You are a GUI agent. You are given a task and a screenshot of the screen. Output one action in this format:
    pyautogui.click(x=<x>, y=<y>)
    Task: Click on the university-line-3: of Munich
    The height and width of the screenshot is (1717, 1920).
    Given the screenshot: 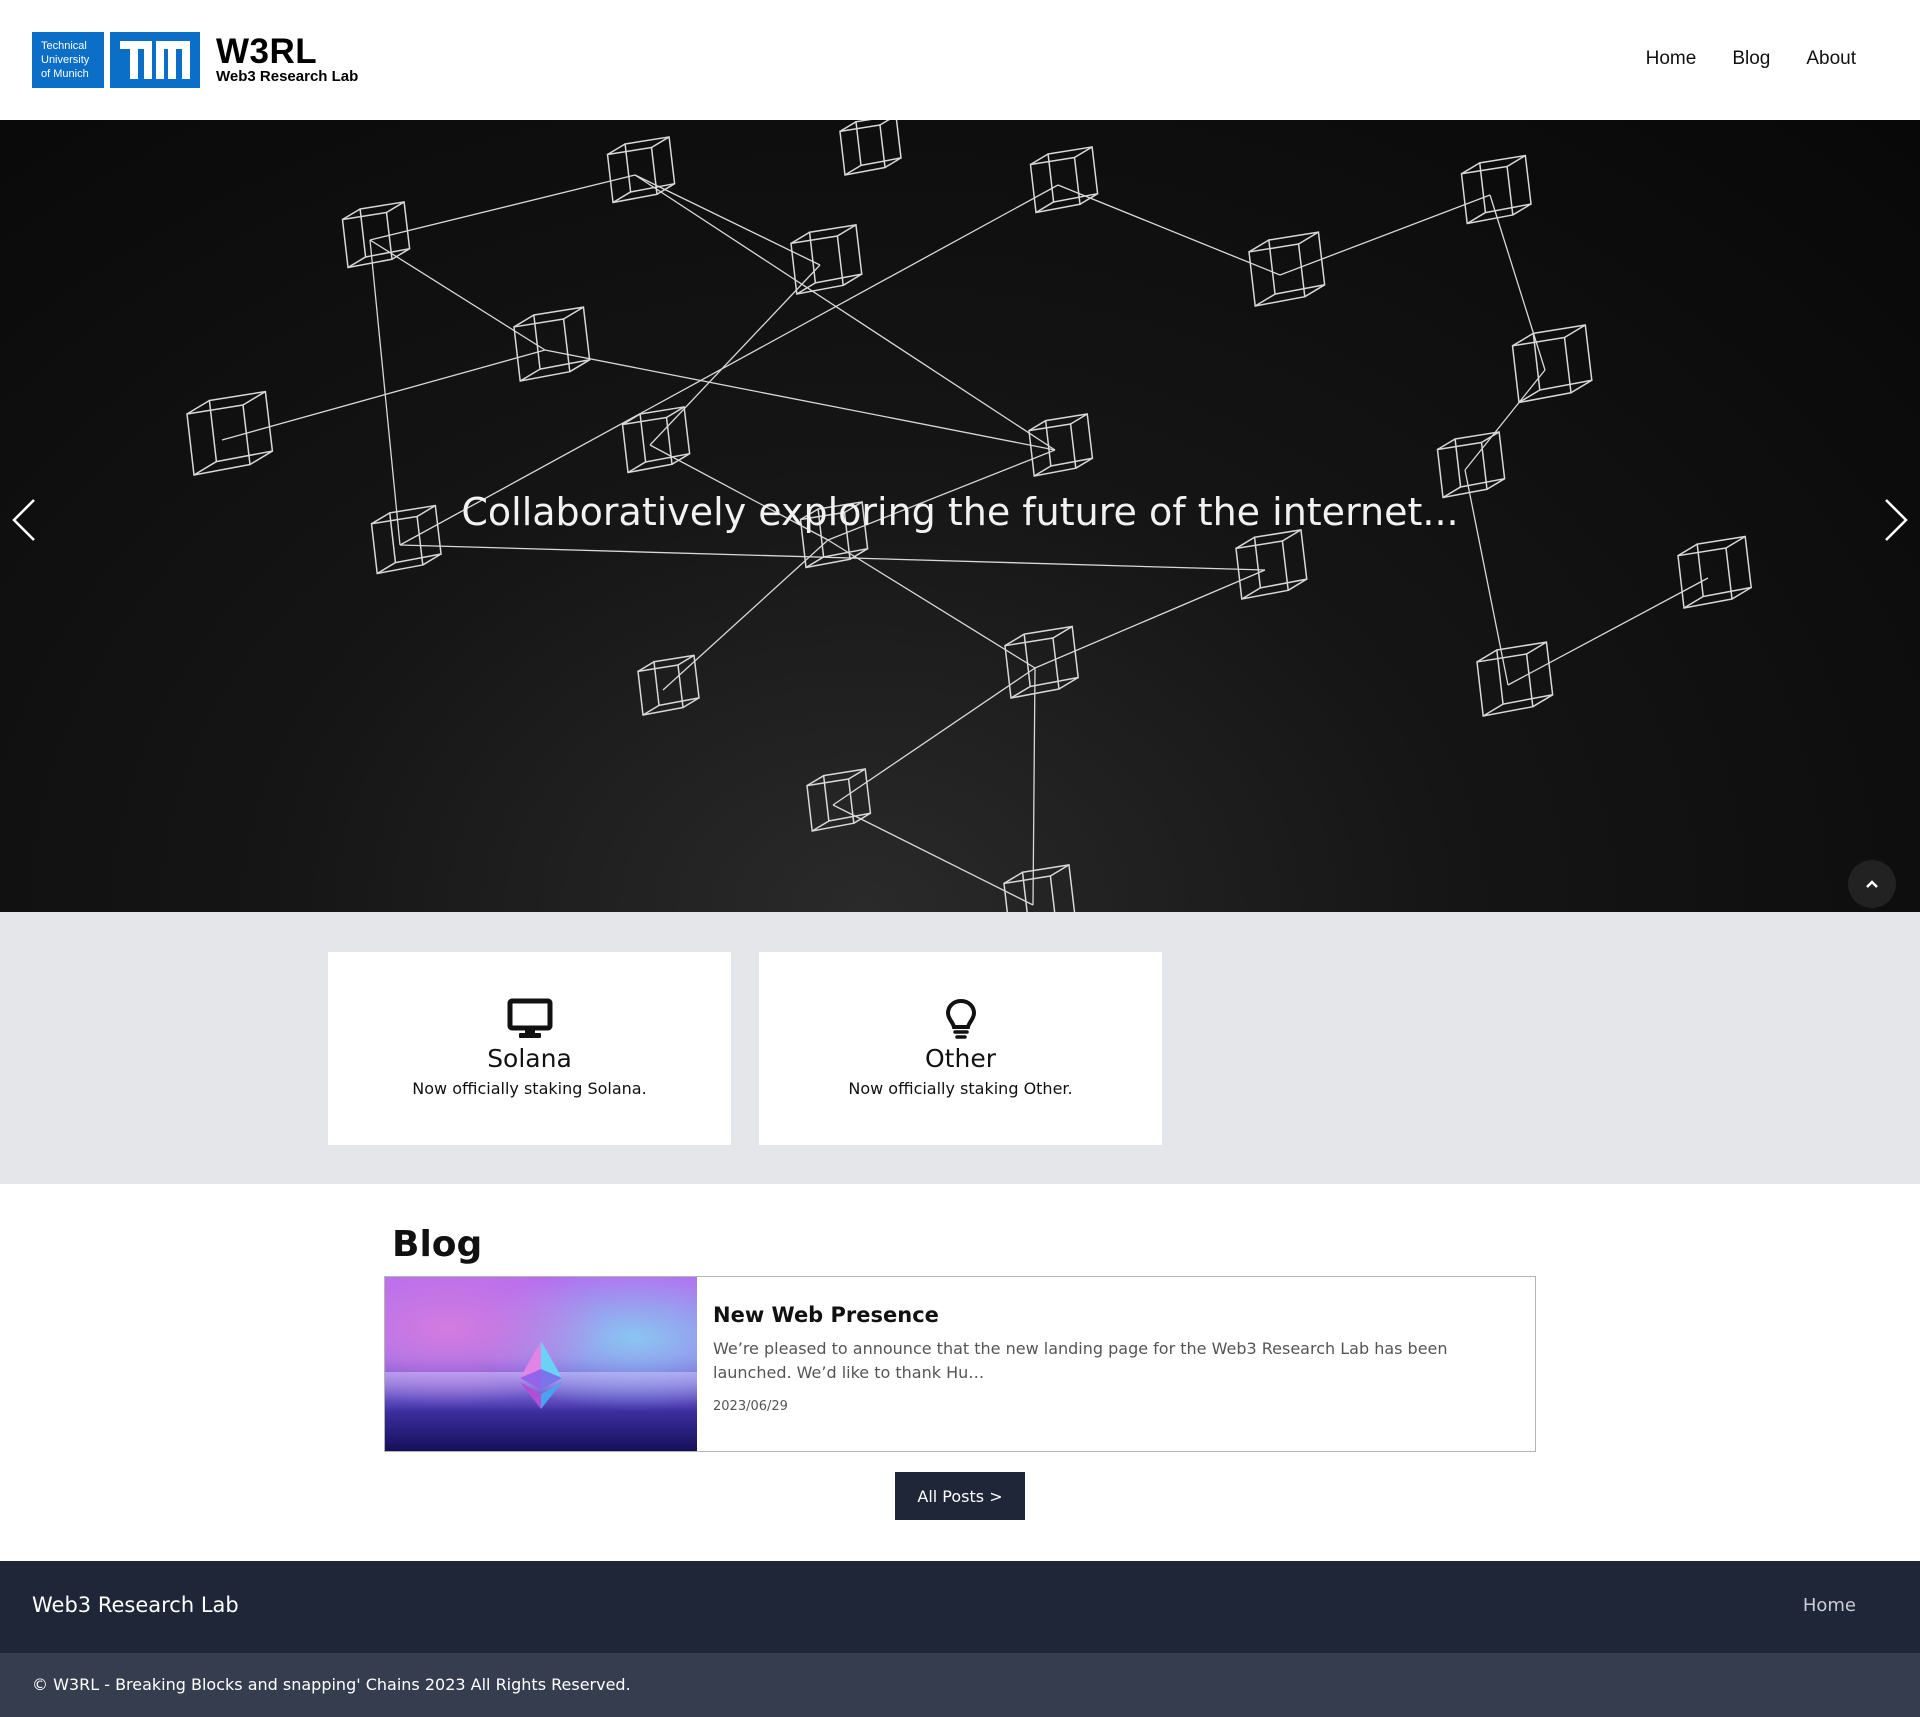 What is the action you would take?
    pyautogui.click(x=65, y=74)
    